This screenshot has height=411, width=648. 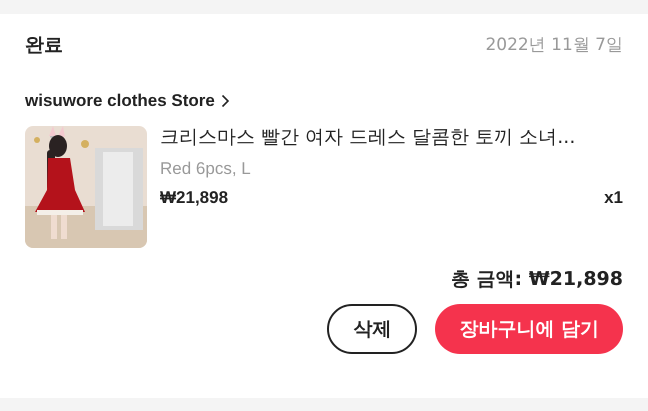 What do you see at coordinates (372, 329) in the screenshot?
I see `delete-button: 삭제` at bounding box center [372, 329].